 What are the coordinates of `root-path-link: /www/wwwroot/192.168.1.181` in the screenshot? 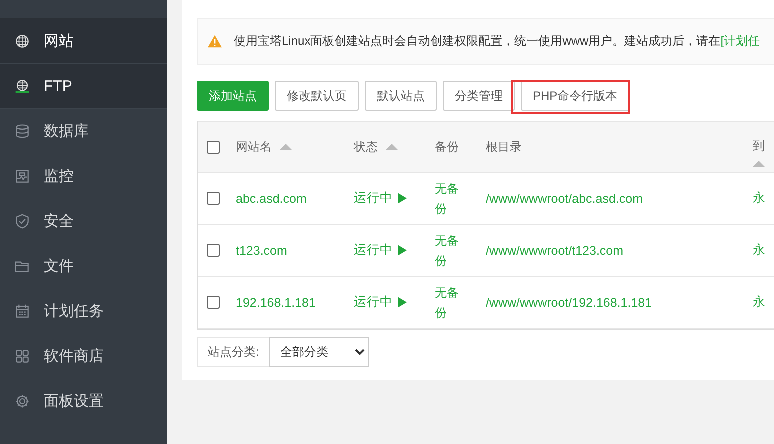 It's located at (569, 303).